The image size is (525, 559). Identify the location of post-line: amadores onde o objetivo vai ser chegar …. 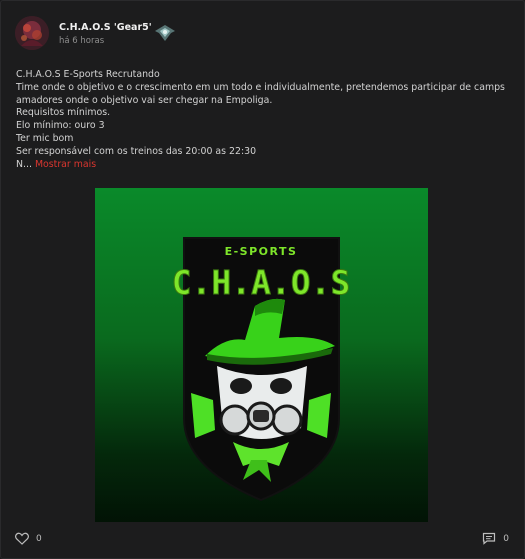
(144, 100).